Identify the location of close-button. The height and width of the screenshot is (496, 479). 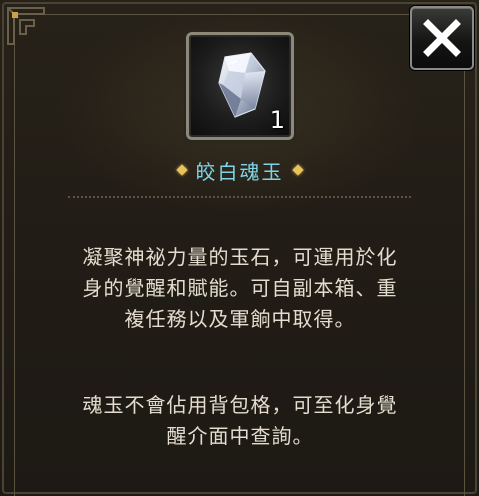
(442, 38).